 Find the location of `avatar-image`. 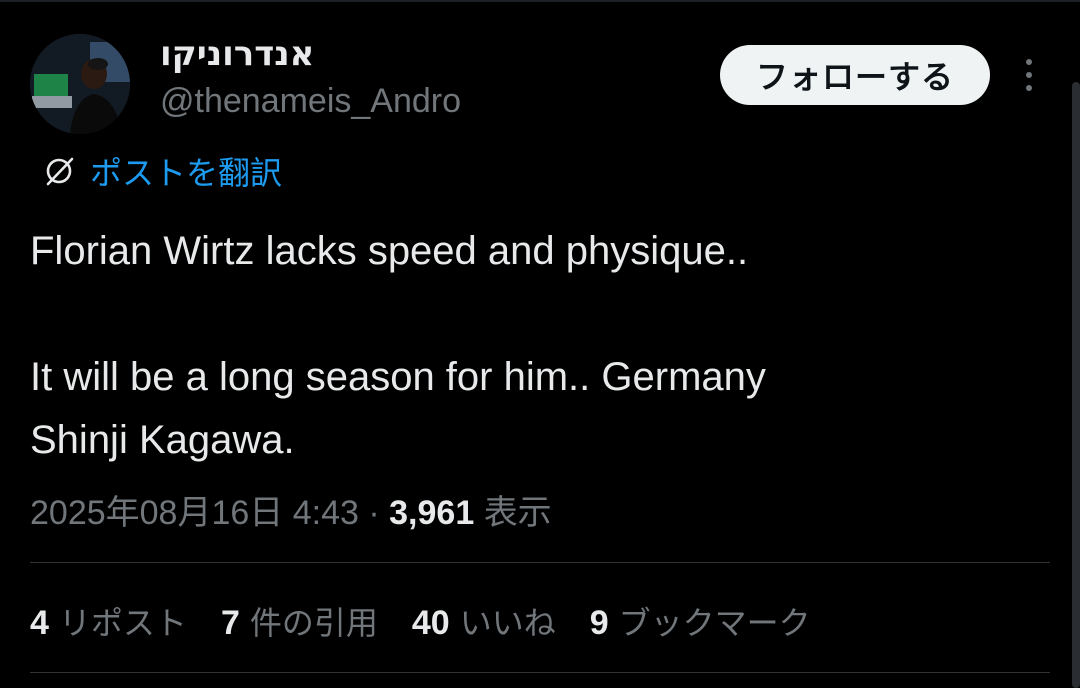

avatar-image is located at coordinates (80, 84).